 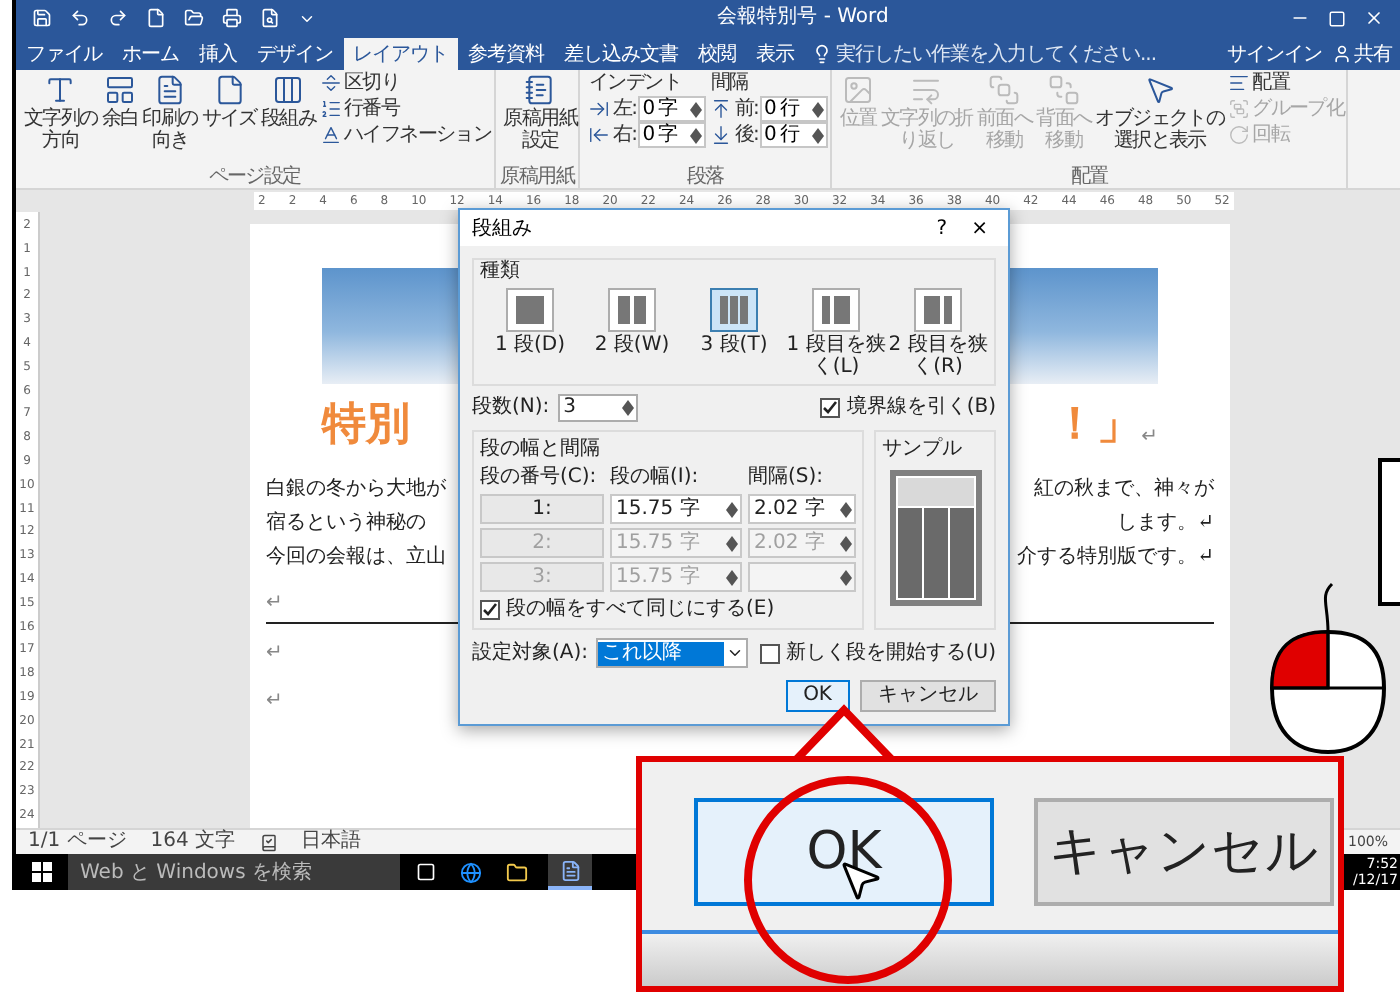 I want to click on spin-field: 2.02 字, so click(x=802, y=509).